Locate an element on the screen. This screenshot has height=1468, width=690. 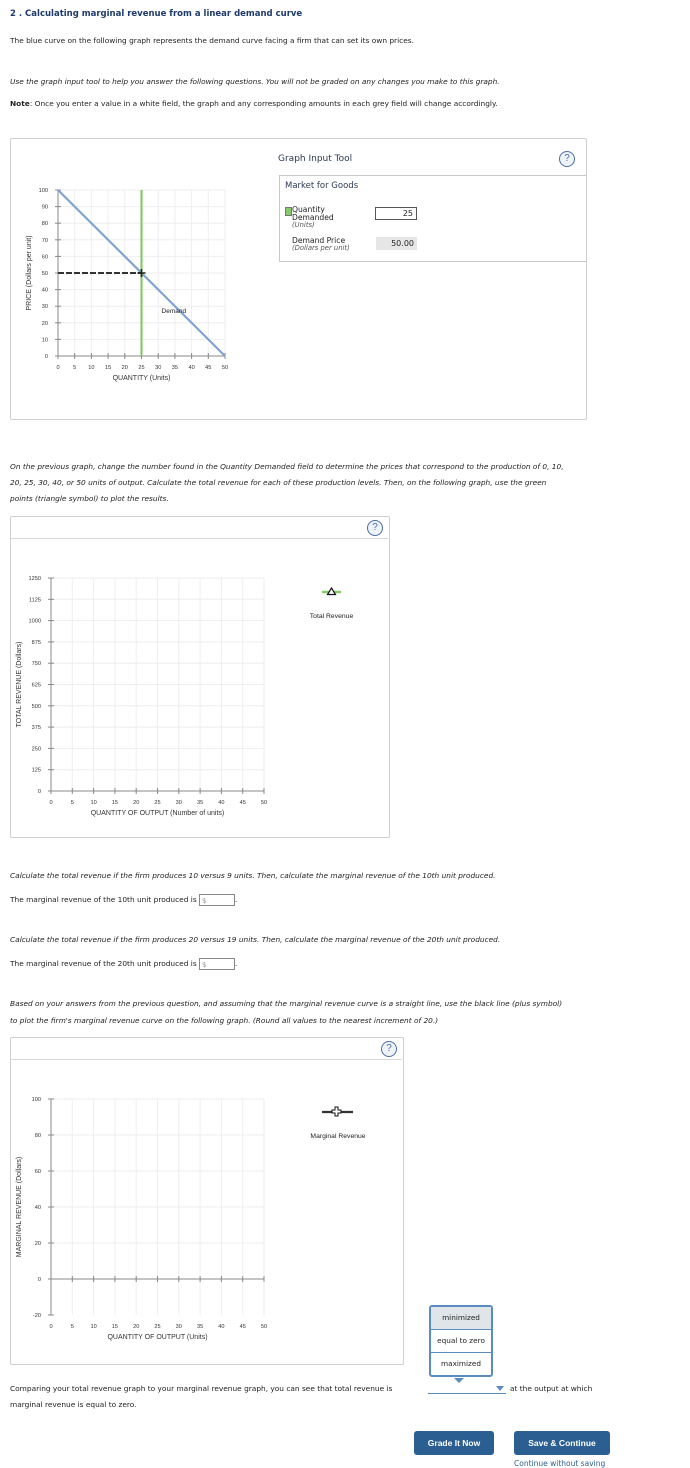
comparison-line2: marginal revenue is equal to zero. is located at coordinates (73, 1404).